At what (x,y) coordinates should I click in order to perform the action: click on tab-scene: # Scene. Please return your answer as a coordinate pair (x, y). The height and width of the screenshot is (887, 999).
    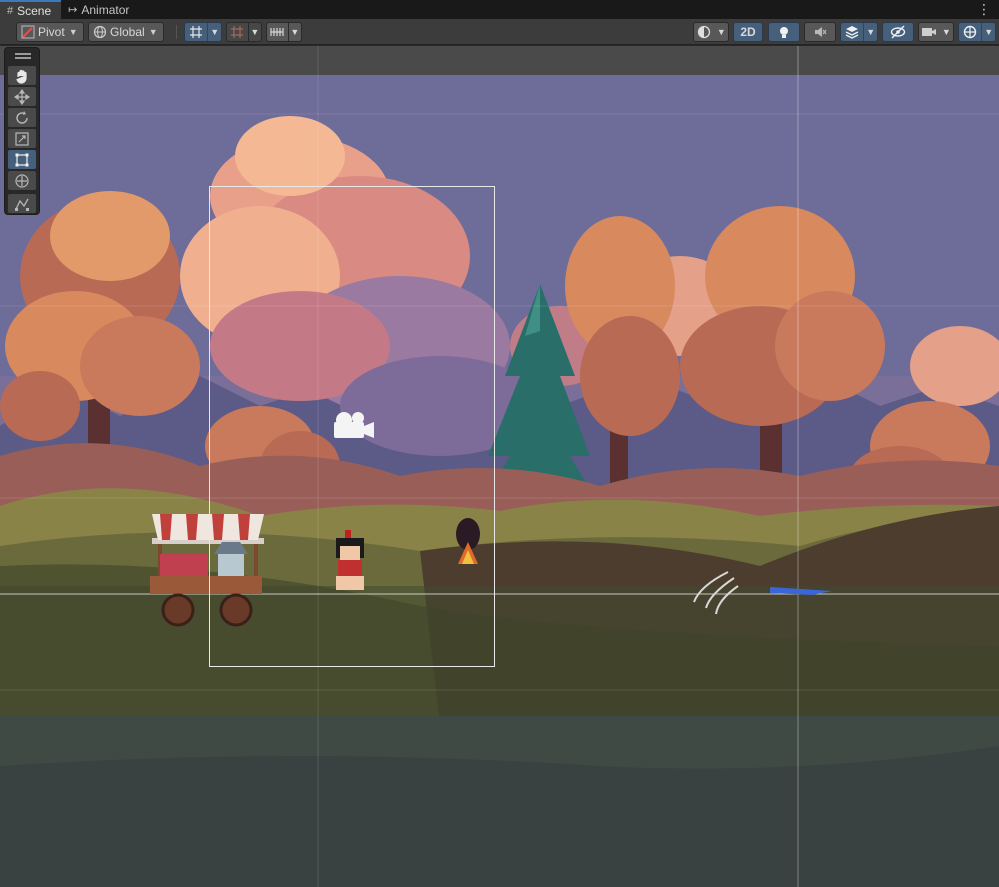
    Looking at the image, I should click on (31, 9).